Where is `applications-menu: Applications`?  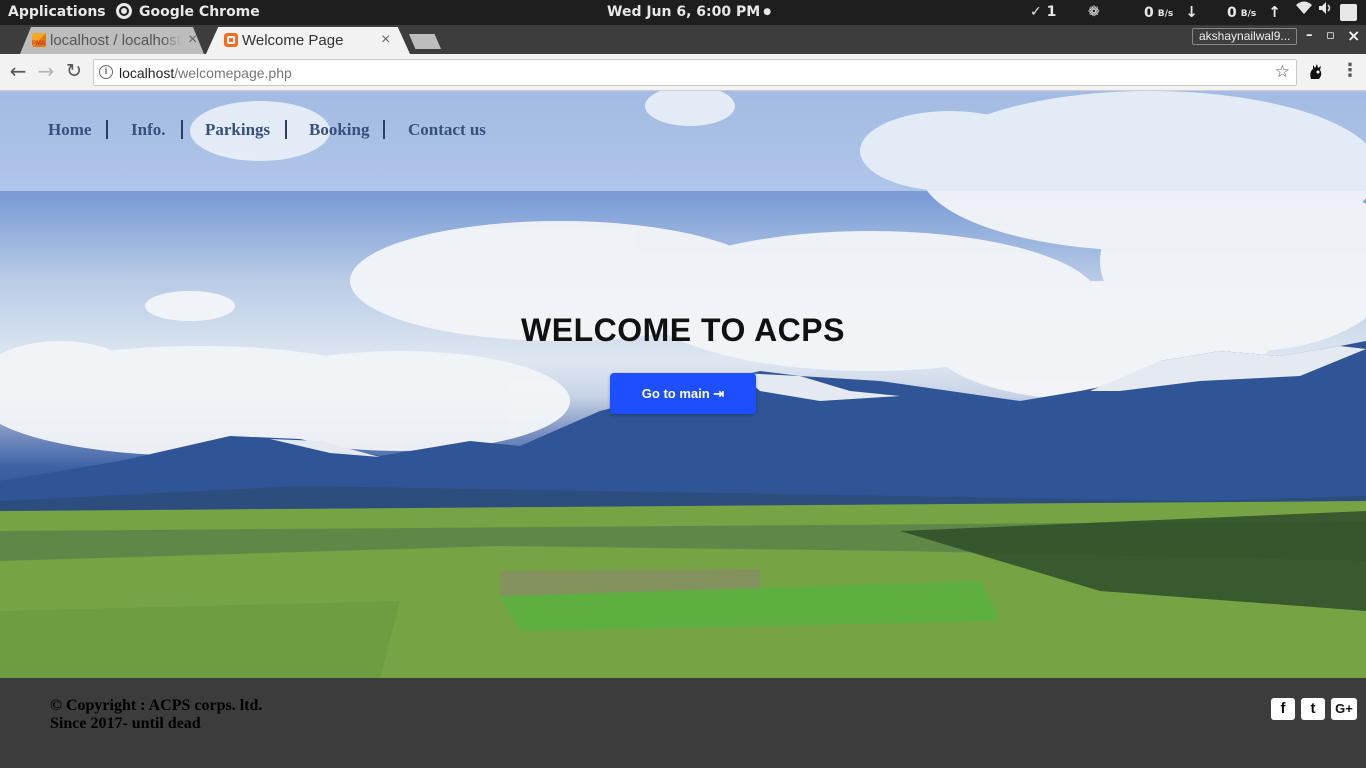 applications-menu: Applications is located at coordinates (57, 12).